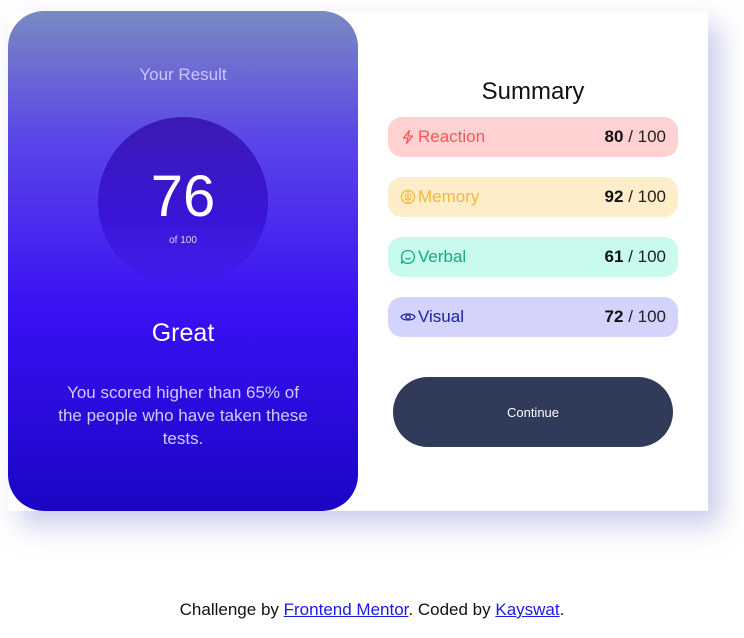  Describe the element at coordinates (449, 196) in the screenshot. I see `summary-row-label: Memory` at that location.